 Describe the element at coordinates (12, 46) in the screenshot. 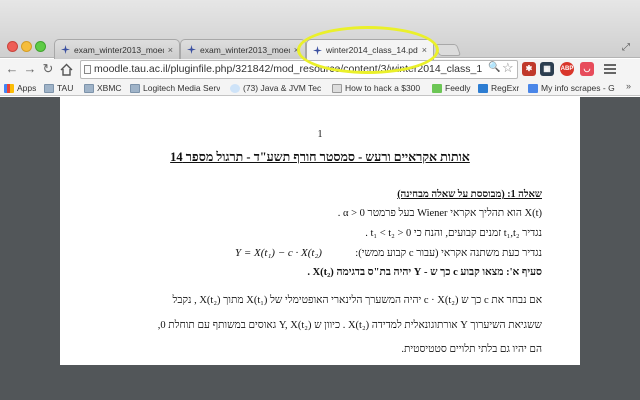

I see `window-close-button` at that location.